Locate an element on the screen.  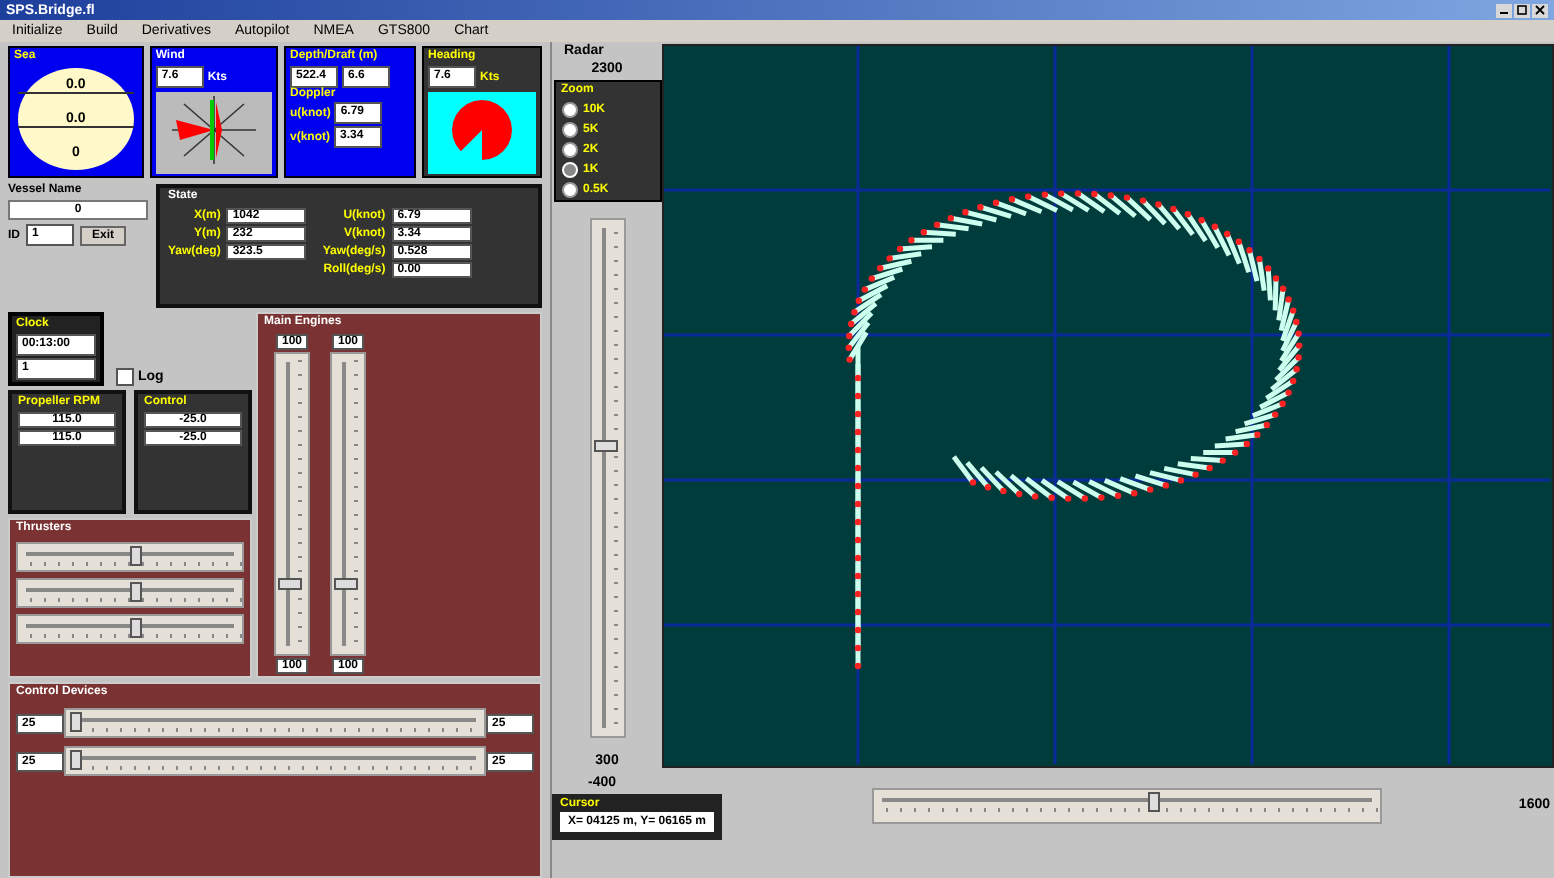
maximize-icon is located at coordinates (1522, 10).